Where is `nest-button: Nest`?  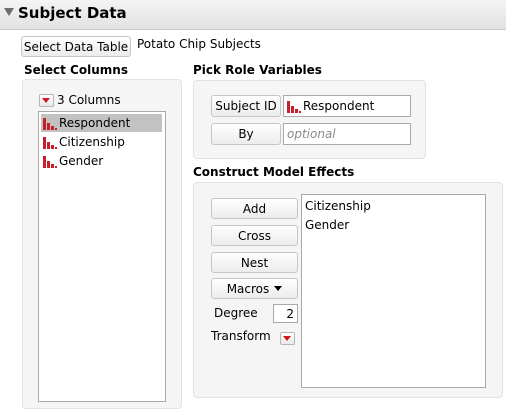 nest-button: Nest is located at coordinates (254, 262).